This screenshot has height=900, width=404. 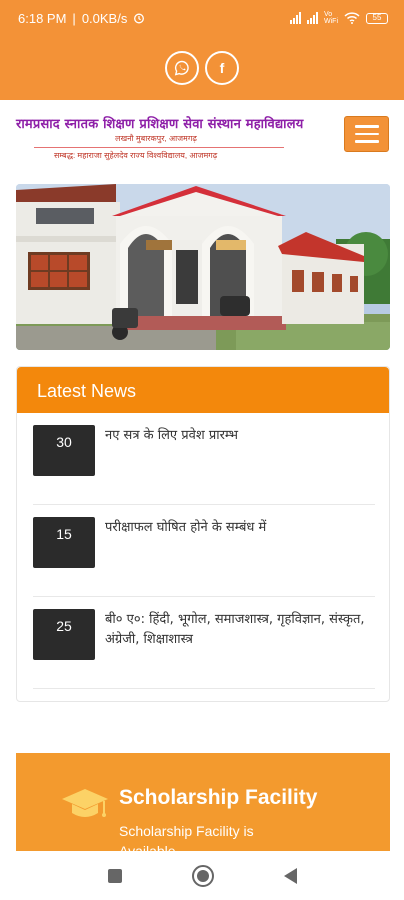 What do you see at coordinates (339, 18) in the screenshot?
I see `status-right: Vo WiFi 55` at bounding box center [339, 18].